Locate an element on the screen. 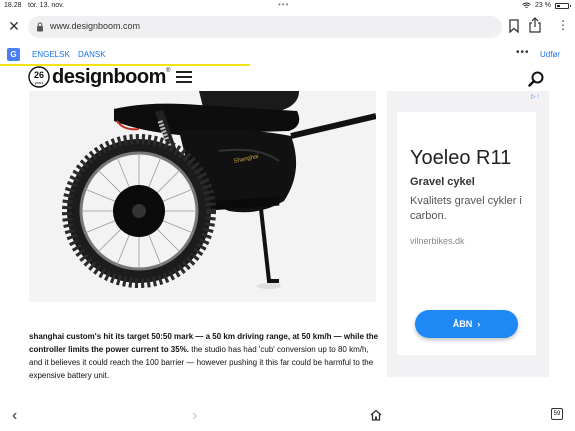  translate-more-icon: ••• is located at coordinates (523, 52).